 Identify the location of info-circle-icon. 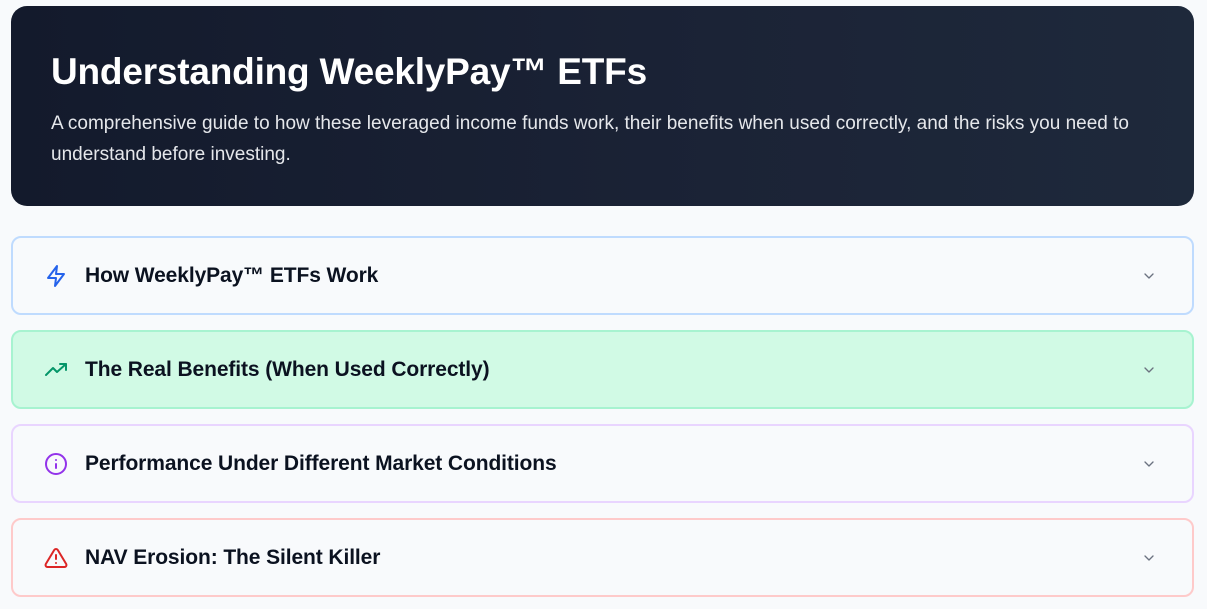
(56, 464).